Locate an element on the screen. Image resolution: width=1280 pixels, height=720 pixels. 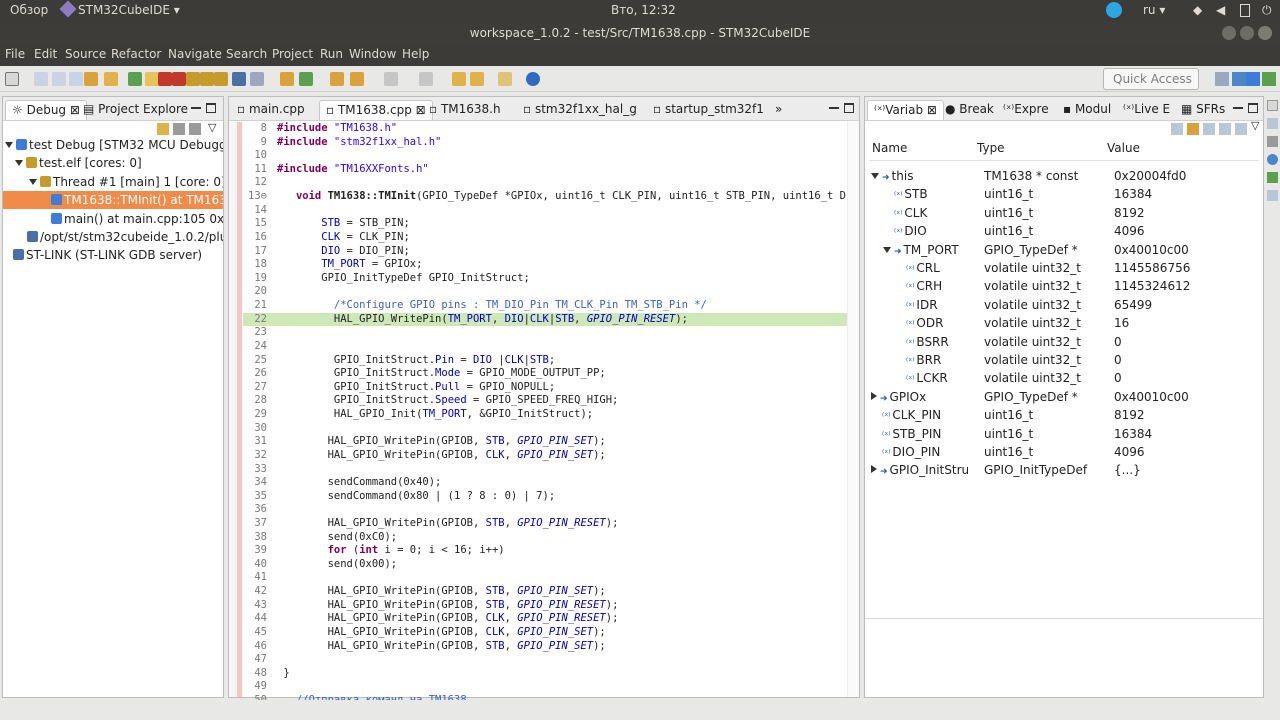
more-tabs-button: » is located at coordinates (778, 110).